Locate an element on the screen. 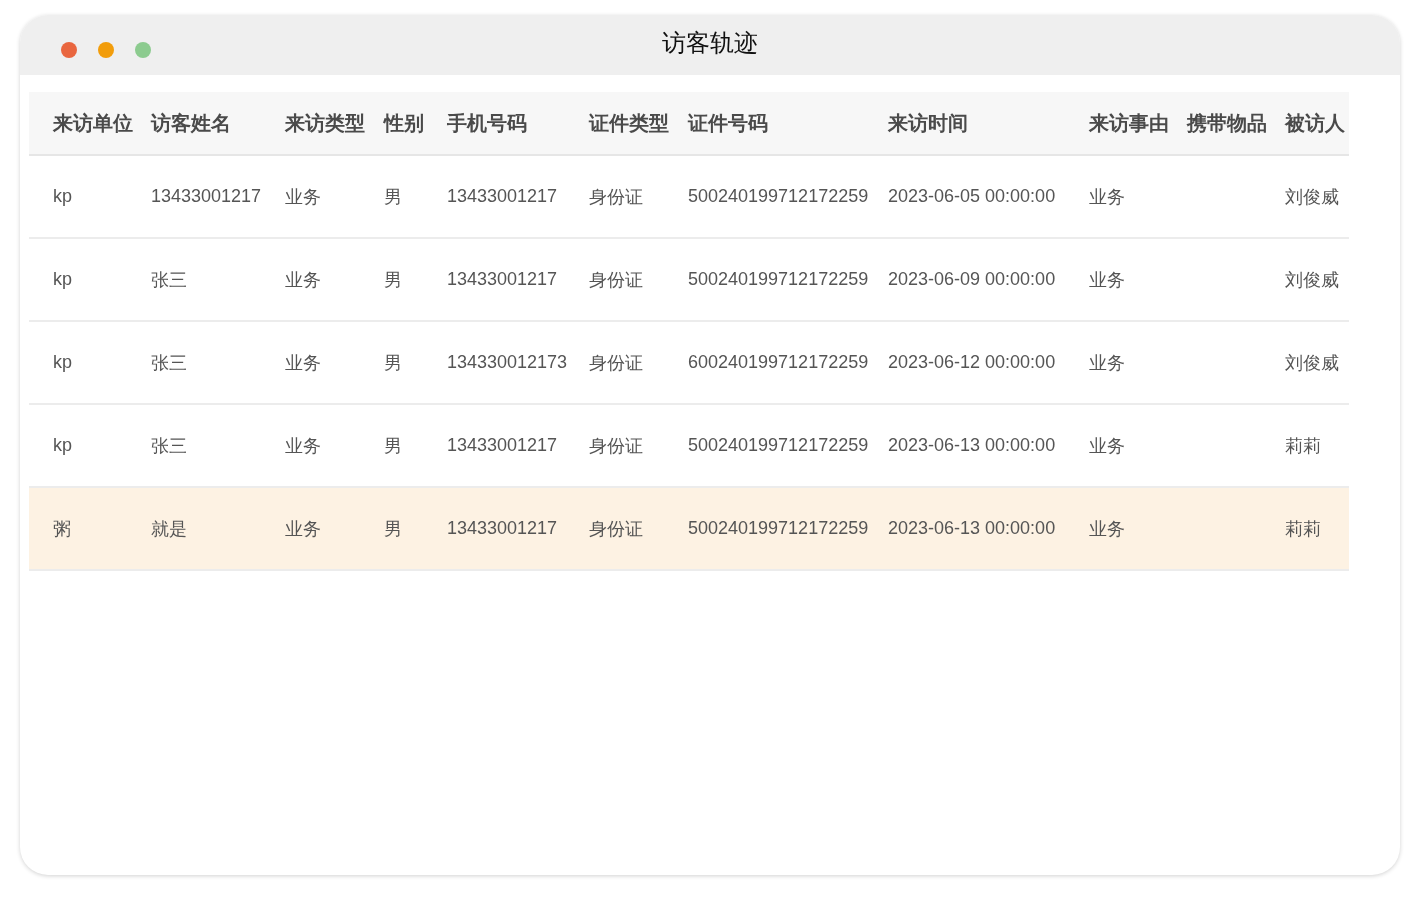 This screenshot has height=900, width=1420. table-cell: 粥 is located at coordinates (62, 528).